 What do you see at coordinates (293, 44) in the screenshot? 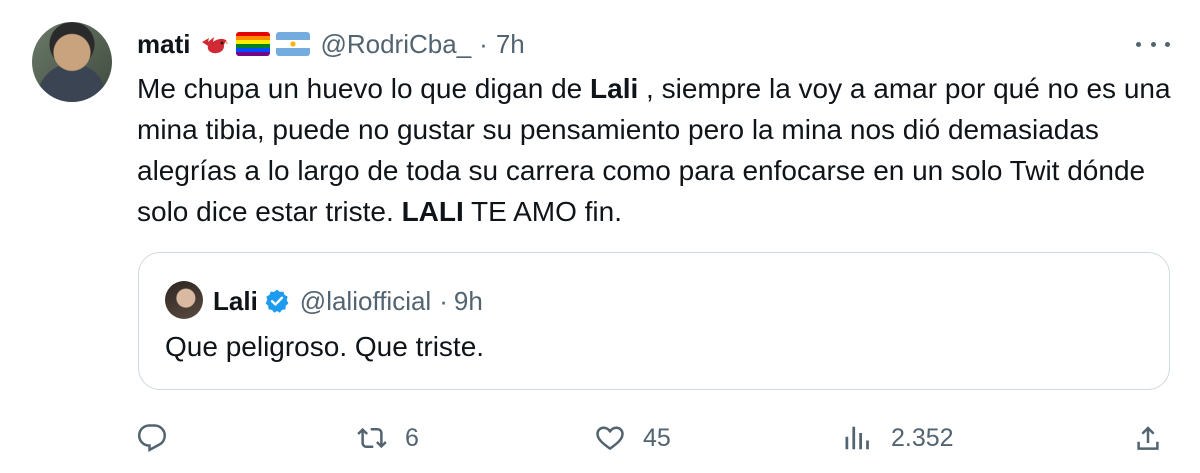
I see `argentina-flag-icon` at bounding box center [293, 44].